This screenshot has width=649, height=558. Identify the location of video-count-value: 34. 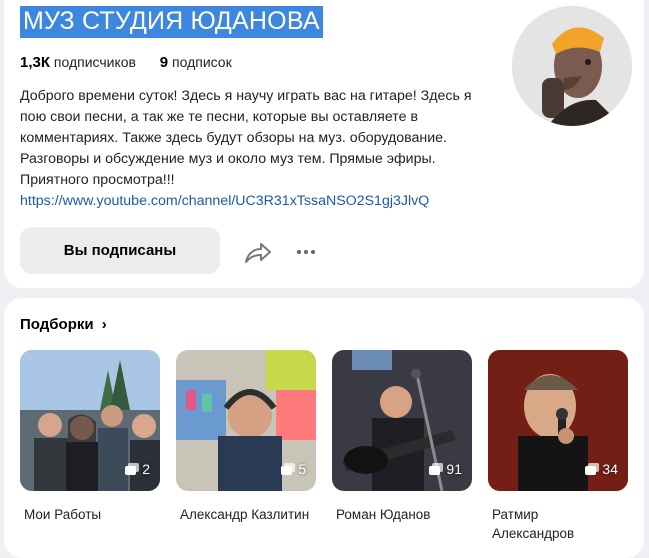
(610, 469).